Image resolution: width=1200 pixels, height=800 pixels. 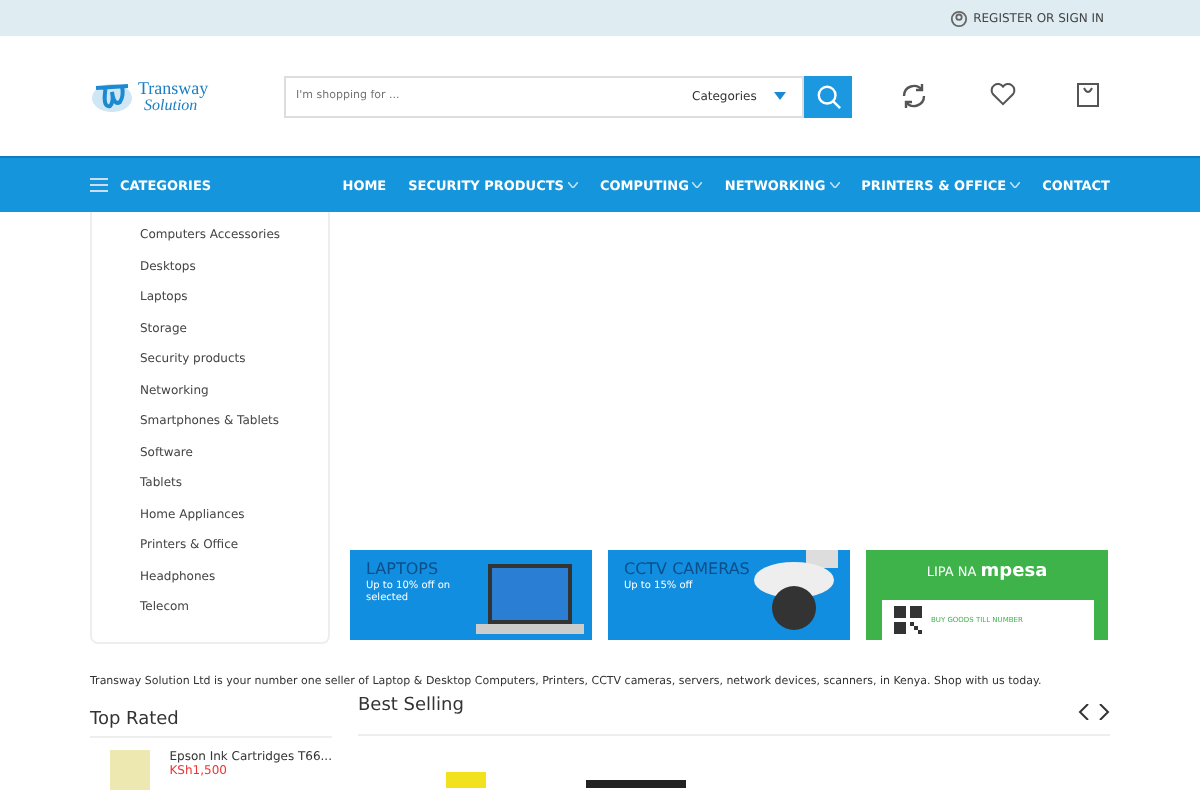 What do you see at coordinates (958, 18) in the screenshot?
I see `user-icon` at bounding box center [958, 18].